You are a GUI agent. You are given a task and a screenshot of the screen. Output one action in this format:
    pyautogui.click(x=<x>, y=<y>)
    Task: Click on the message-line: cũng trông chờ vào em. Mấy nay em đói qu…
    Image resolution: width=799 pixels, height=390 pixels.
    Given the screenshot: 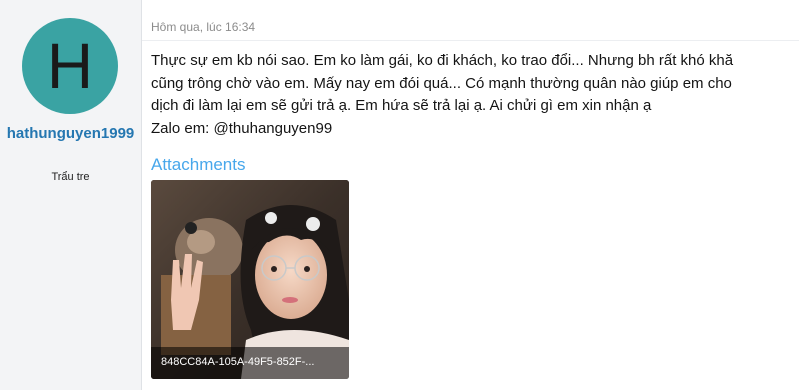 What is the action you would take?
    pyautogui.click(x=441, y=83)
    